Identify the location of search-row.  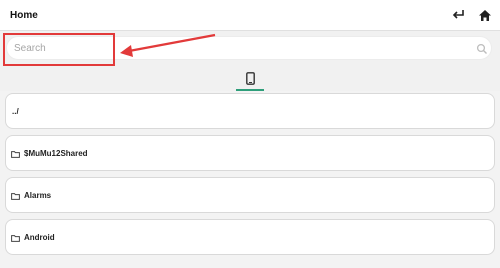
(250, 49).